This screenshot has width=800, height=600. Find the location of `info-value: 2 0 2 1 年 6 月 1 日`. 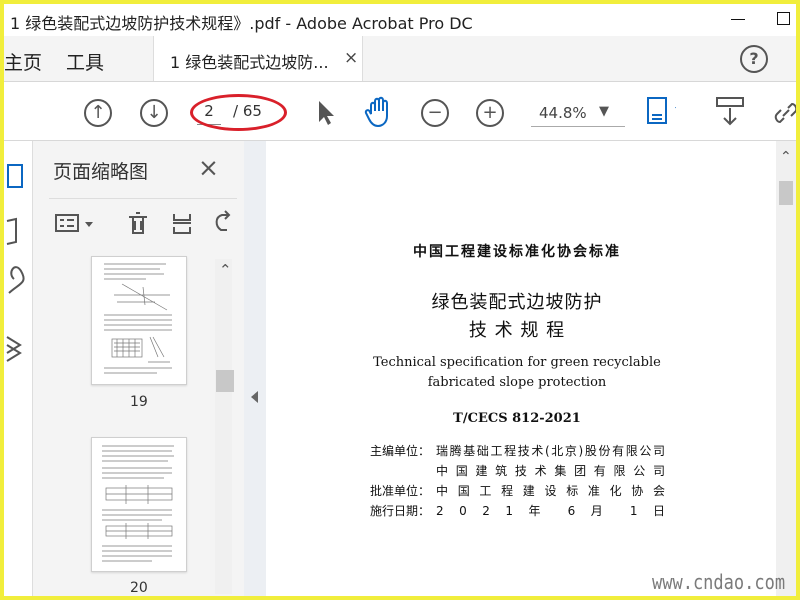

info-value: 2 0 2 1 年 6 月 1 日 is located at coordinates (550, 511).